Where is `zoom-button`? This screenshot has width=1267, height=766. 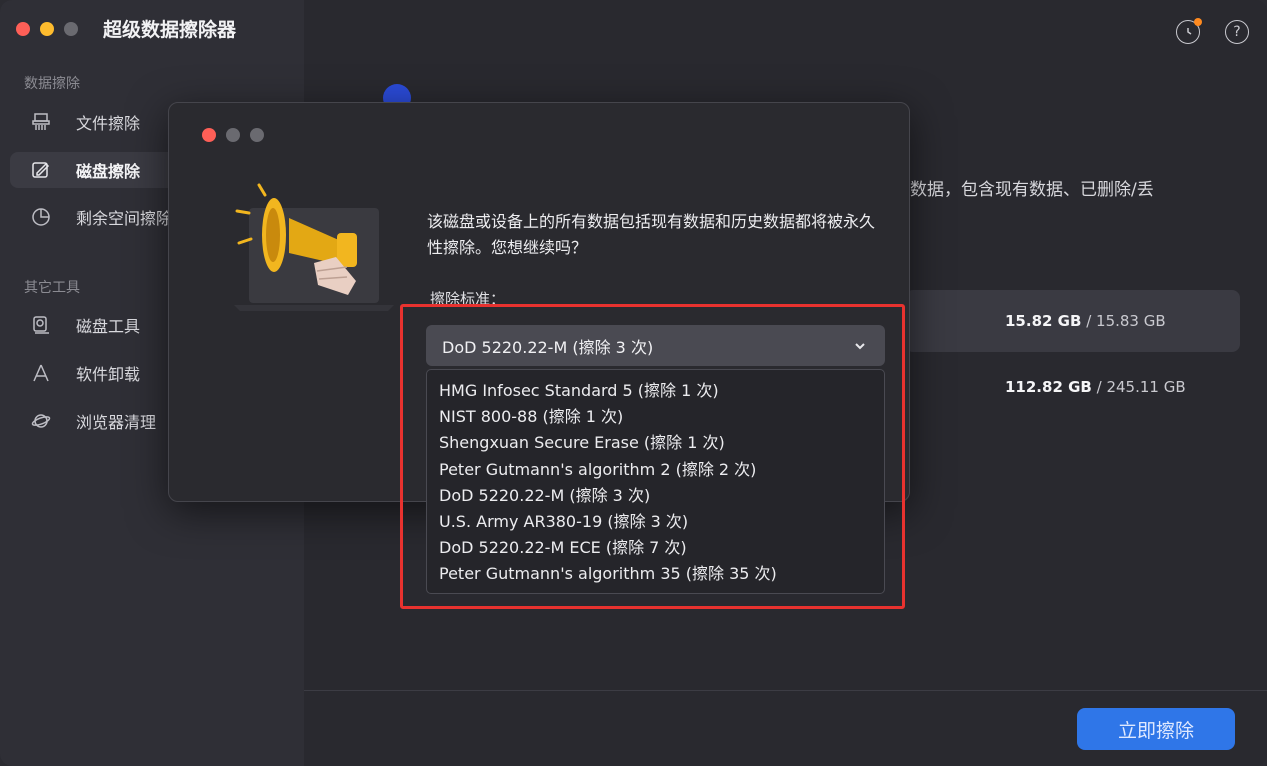 zoom-button is located at coordinates (71, 29).